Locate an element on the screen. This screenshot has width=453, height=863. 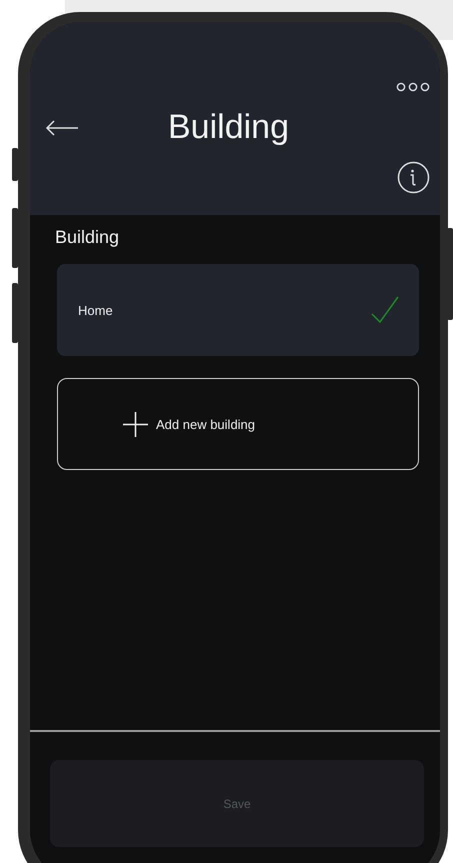
building-item: Home is located at coordinates (238, 310).